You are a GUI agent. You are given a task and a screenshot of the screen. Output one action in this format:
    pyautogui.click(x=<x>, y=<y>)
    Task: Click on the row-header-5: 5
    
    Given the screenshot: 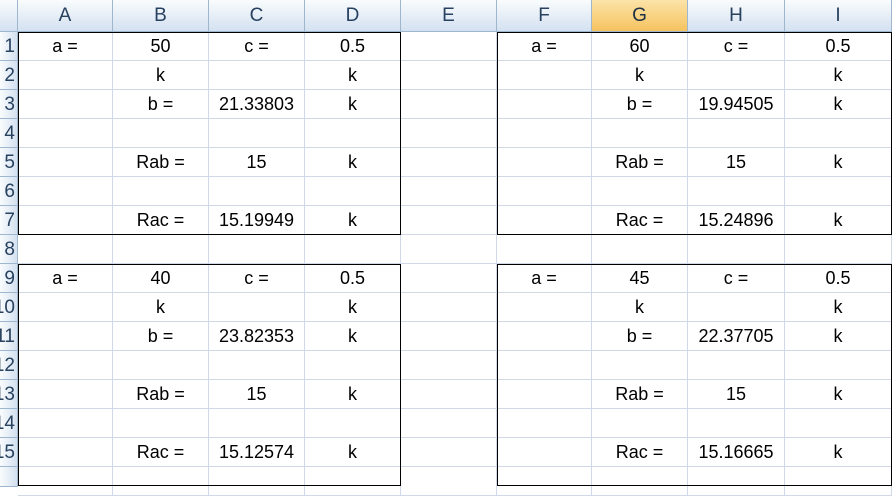 What is the action you would take?
    pyautogui.click(x=9, y=162)
    